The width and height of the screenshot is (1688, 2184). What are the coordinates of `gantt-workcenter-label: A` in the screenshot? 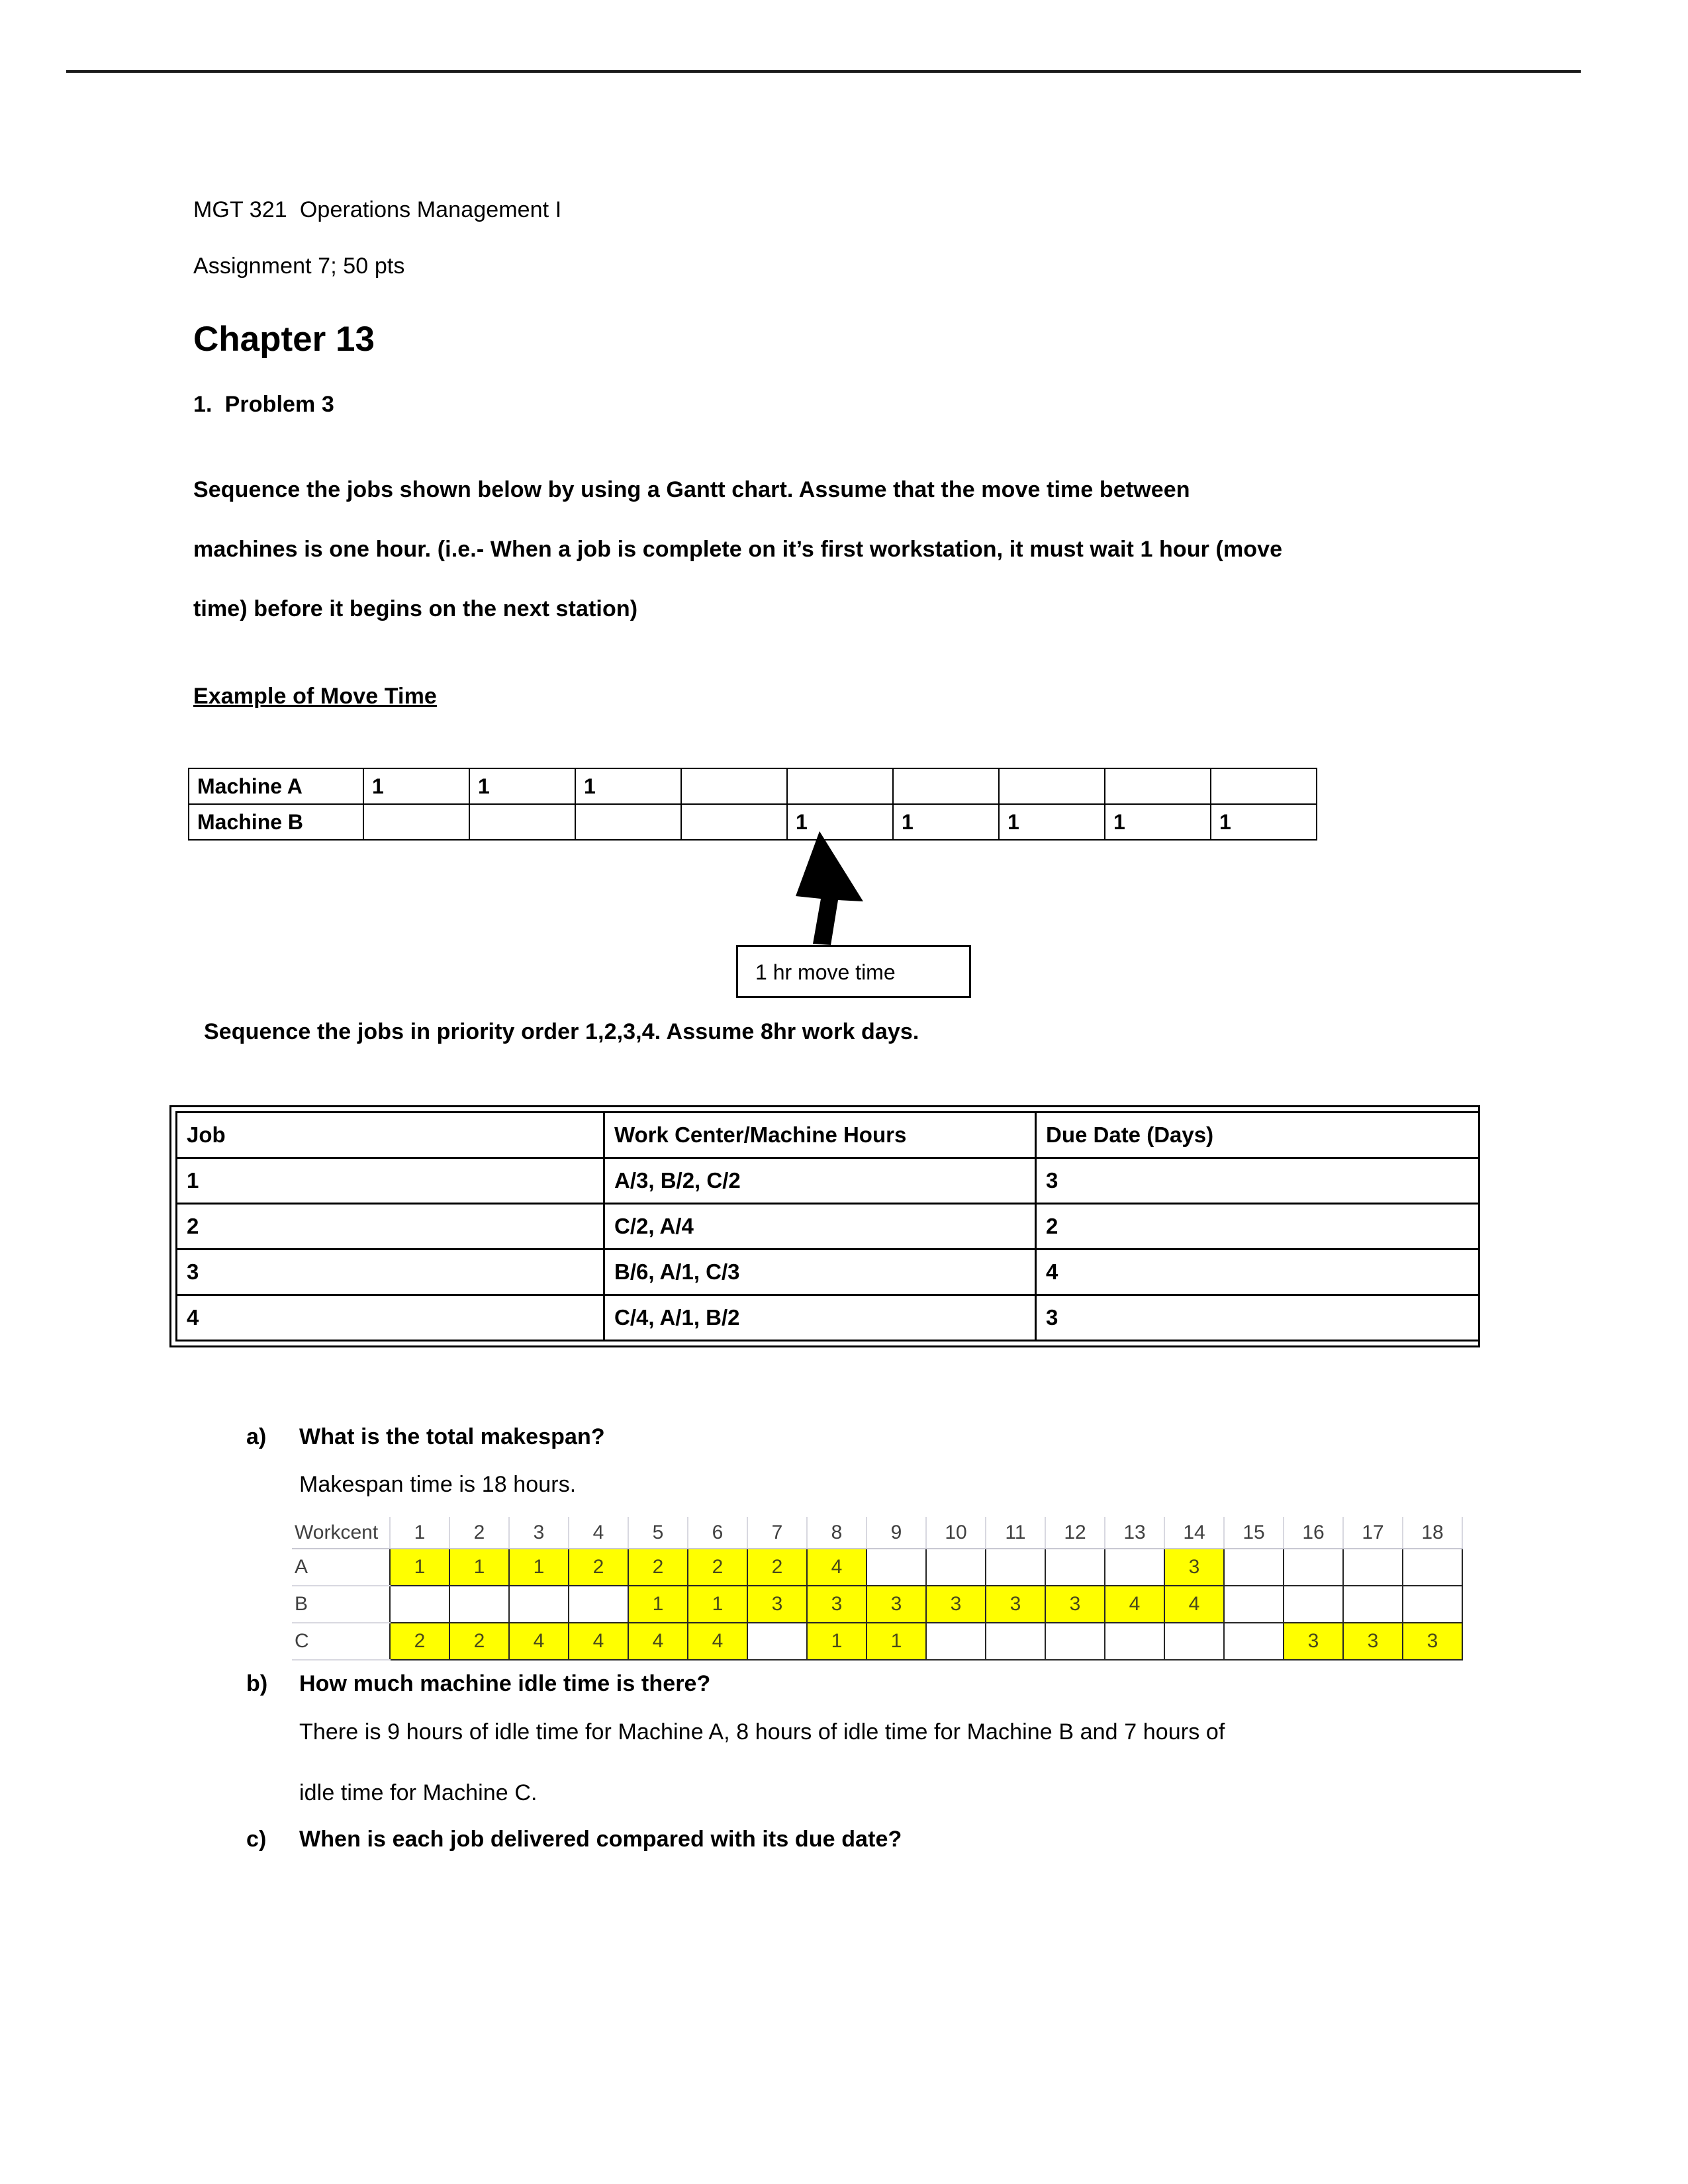 It's located at (341, 1567).